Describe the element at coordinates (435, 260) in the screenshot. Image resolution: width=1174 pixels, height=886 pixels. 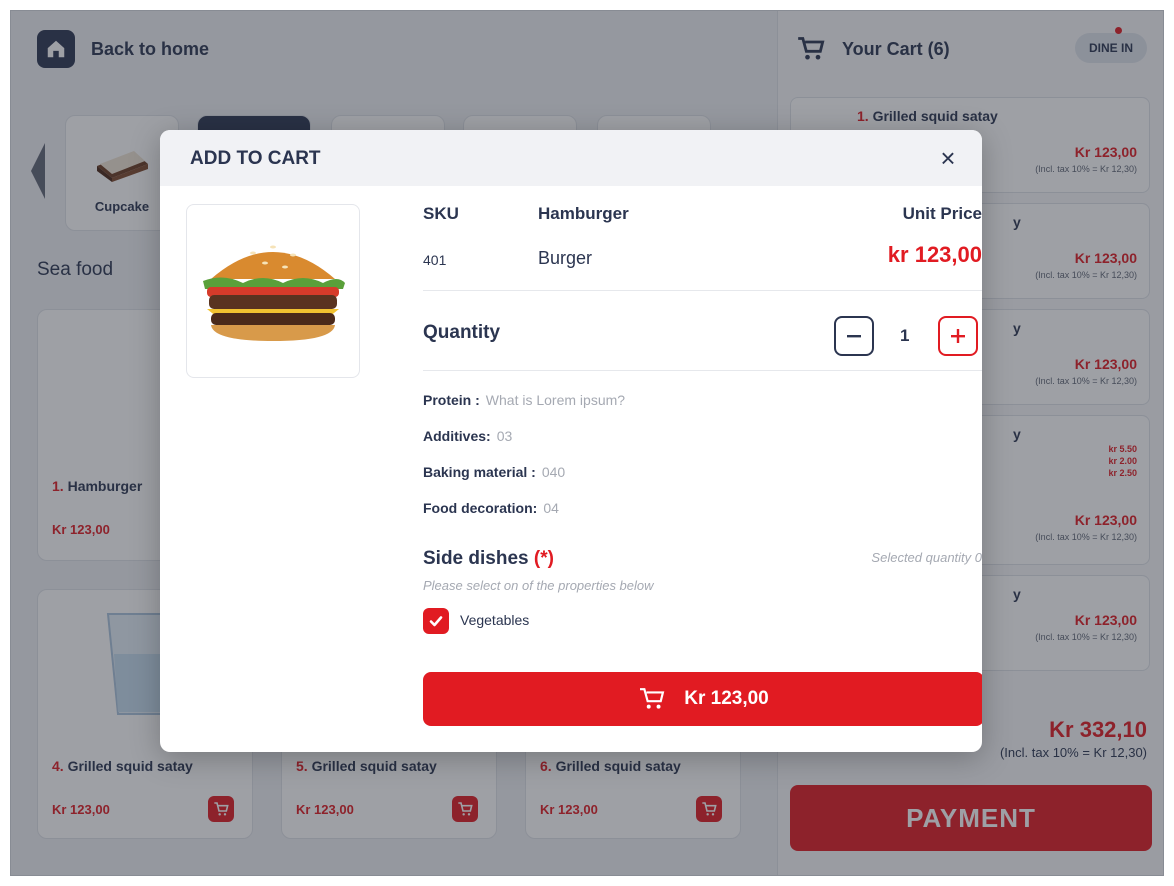
I see `sku-value: 401` at that location.